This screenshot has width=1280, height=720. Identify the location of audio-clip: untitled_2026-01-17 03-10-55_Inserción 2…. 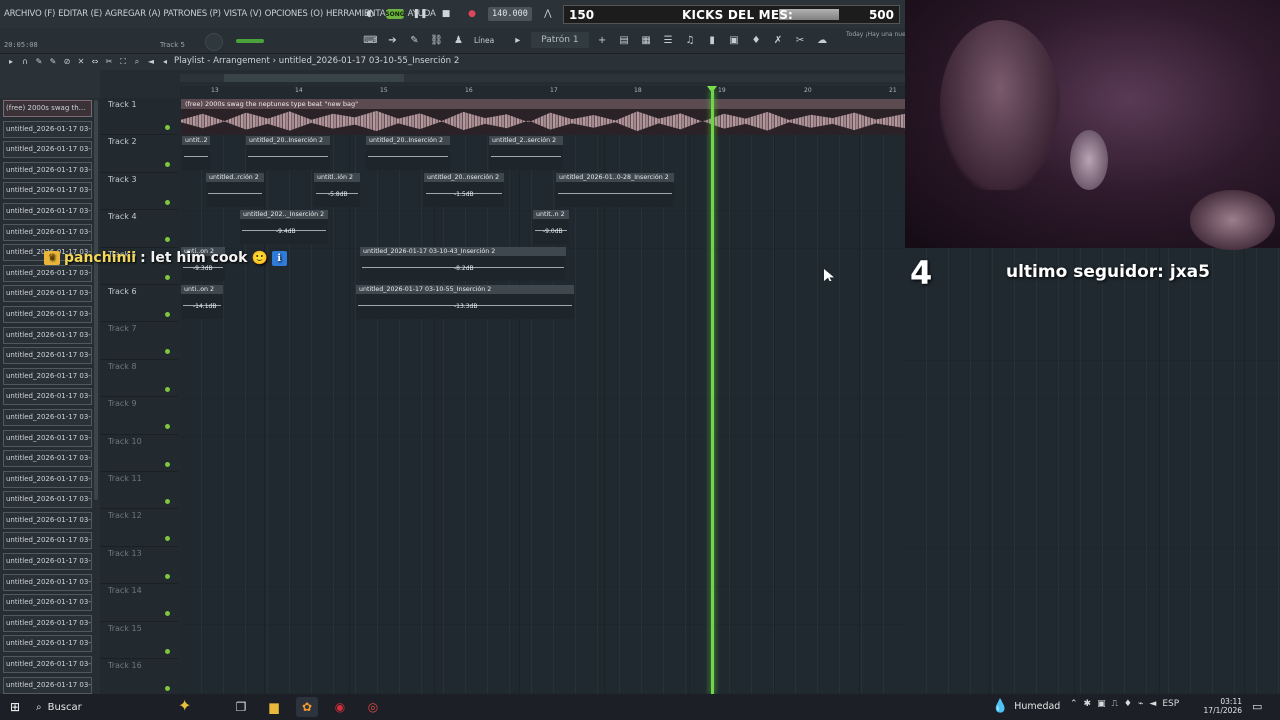
(465, 302).